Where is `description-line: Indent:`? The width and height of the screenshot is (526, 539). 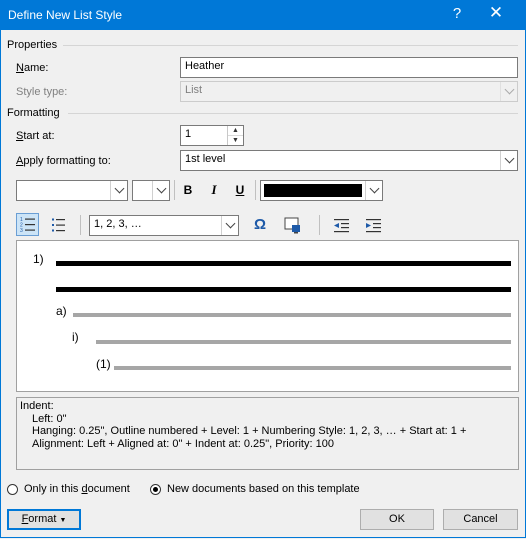 description-line: Indent: is located at coordinates (37, 406).